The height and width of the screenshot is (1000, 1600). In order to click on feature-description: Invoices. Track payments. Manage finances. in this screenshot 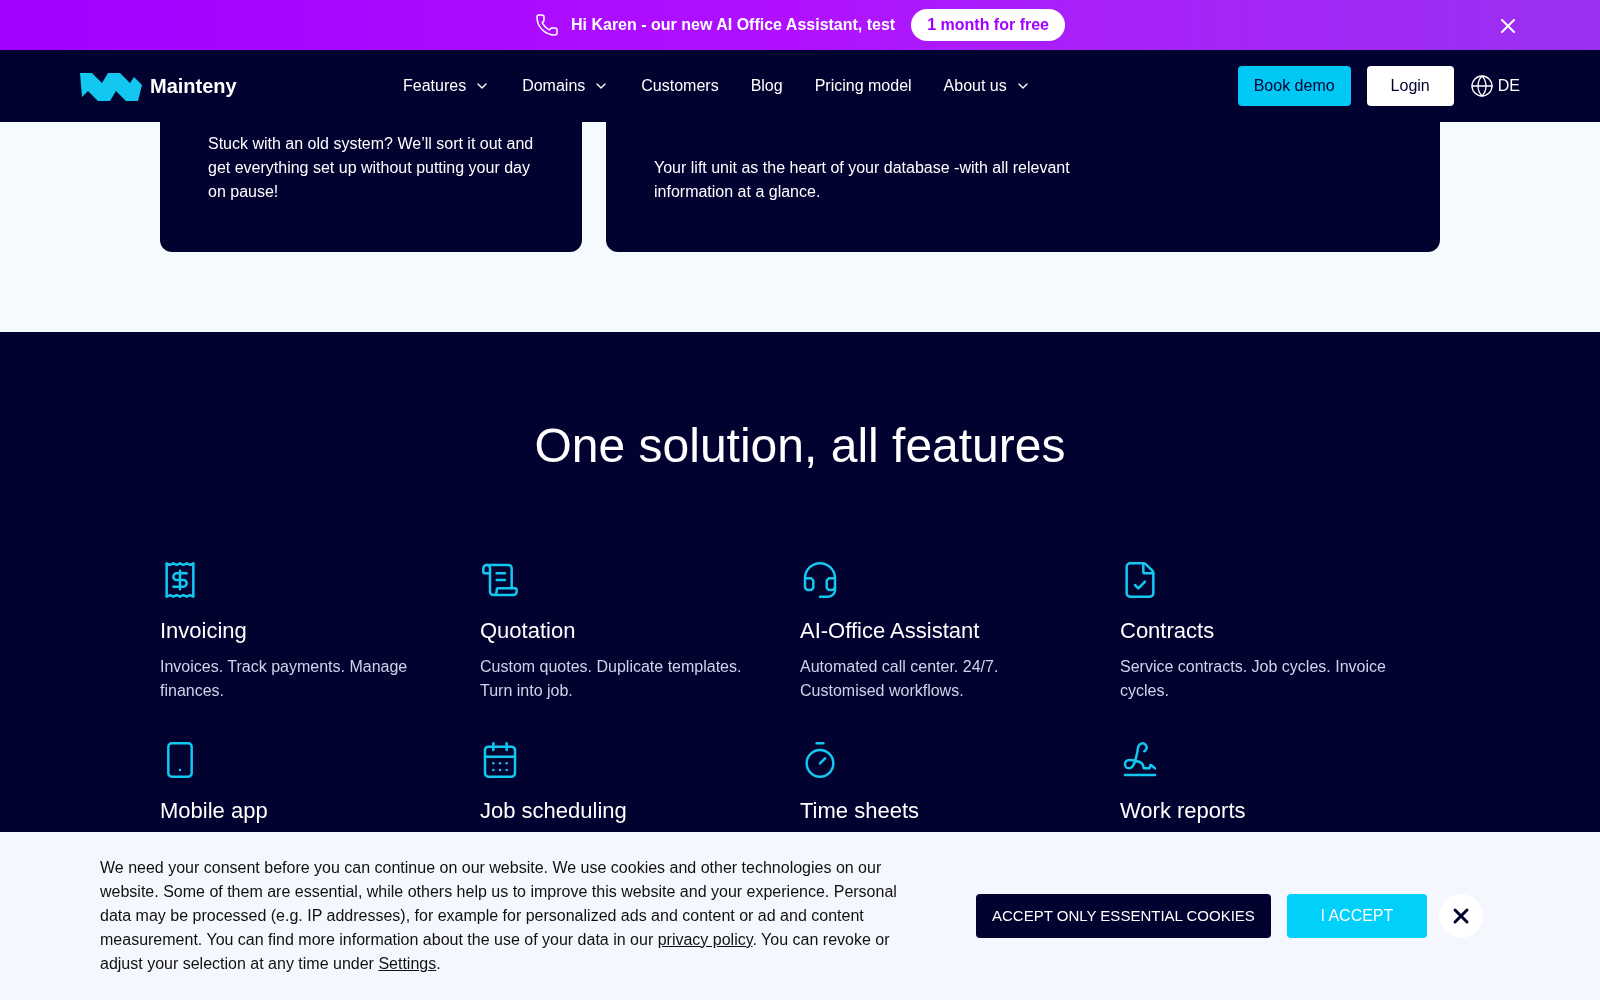, I will do `click(284, 679)`.